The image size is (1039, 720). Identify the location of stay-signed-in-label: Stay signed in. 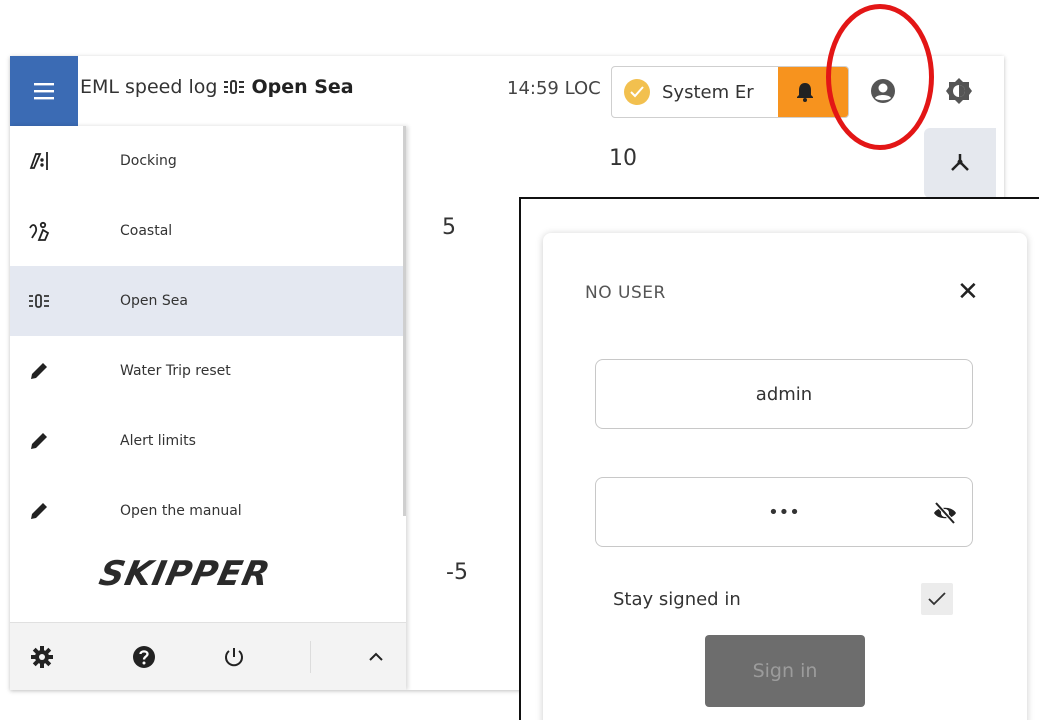
(677, 599).